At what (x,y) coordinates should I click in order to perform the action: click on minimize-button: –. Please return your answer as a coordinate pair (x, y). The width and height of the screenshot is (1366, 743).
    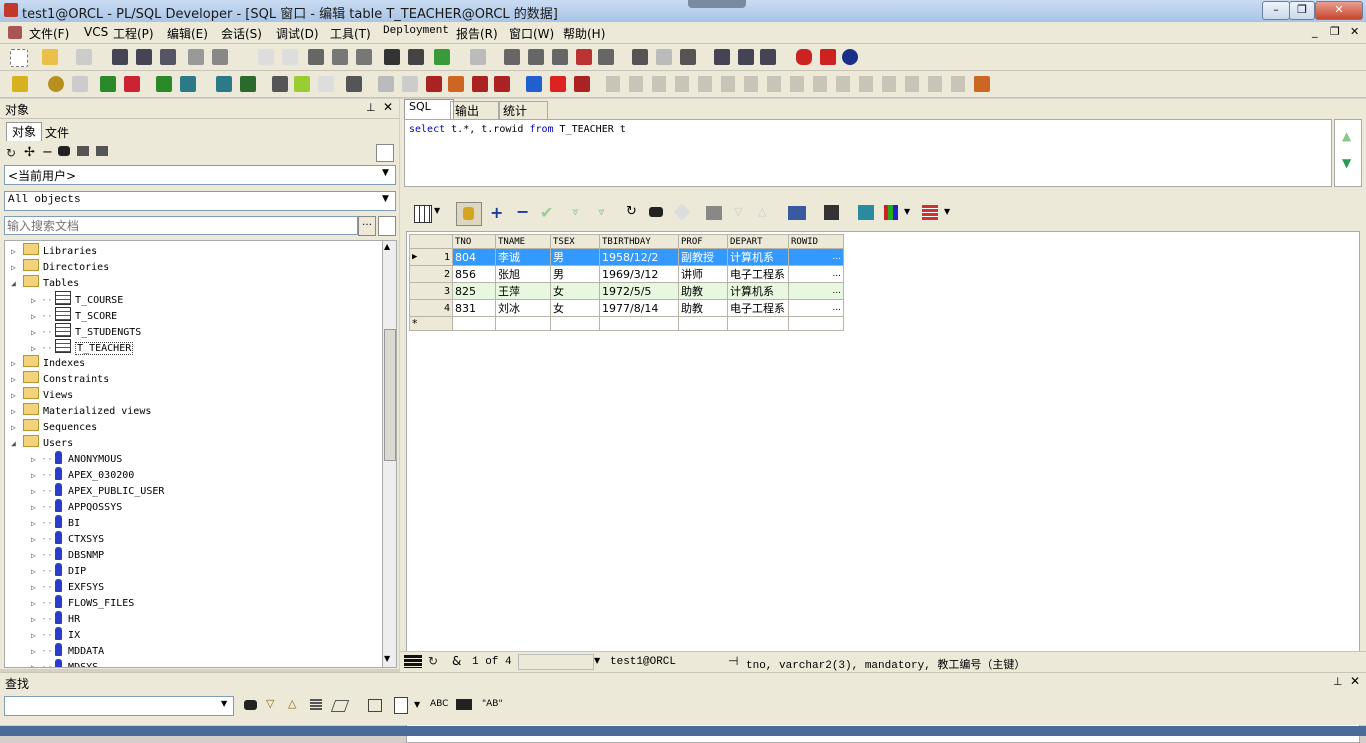
    Looking at the image, I should click on (1276, 10).